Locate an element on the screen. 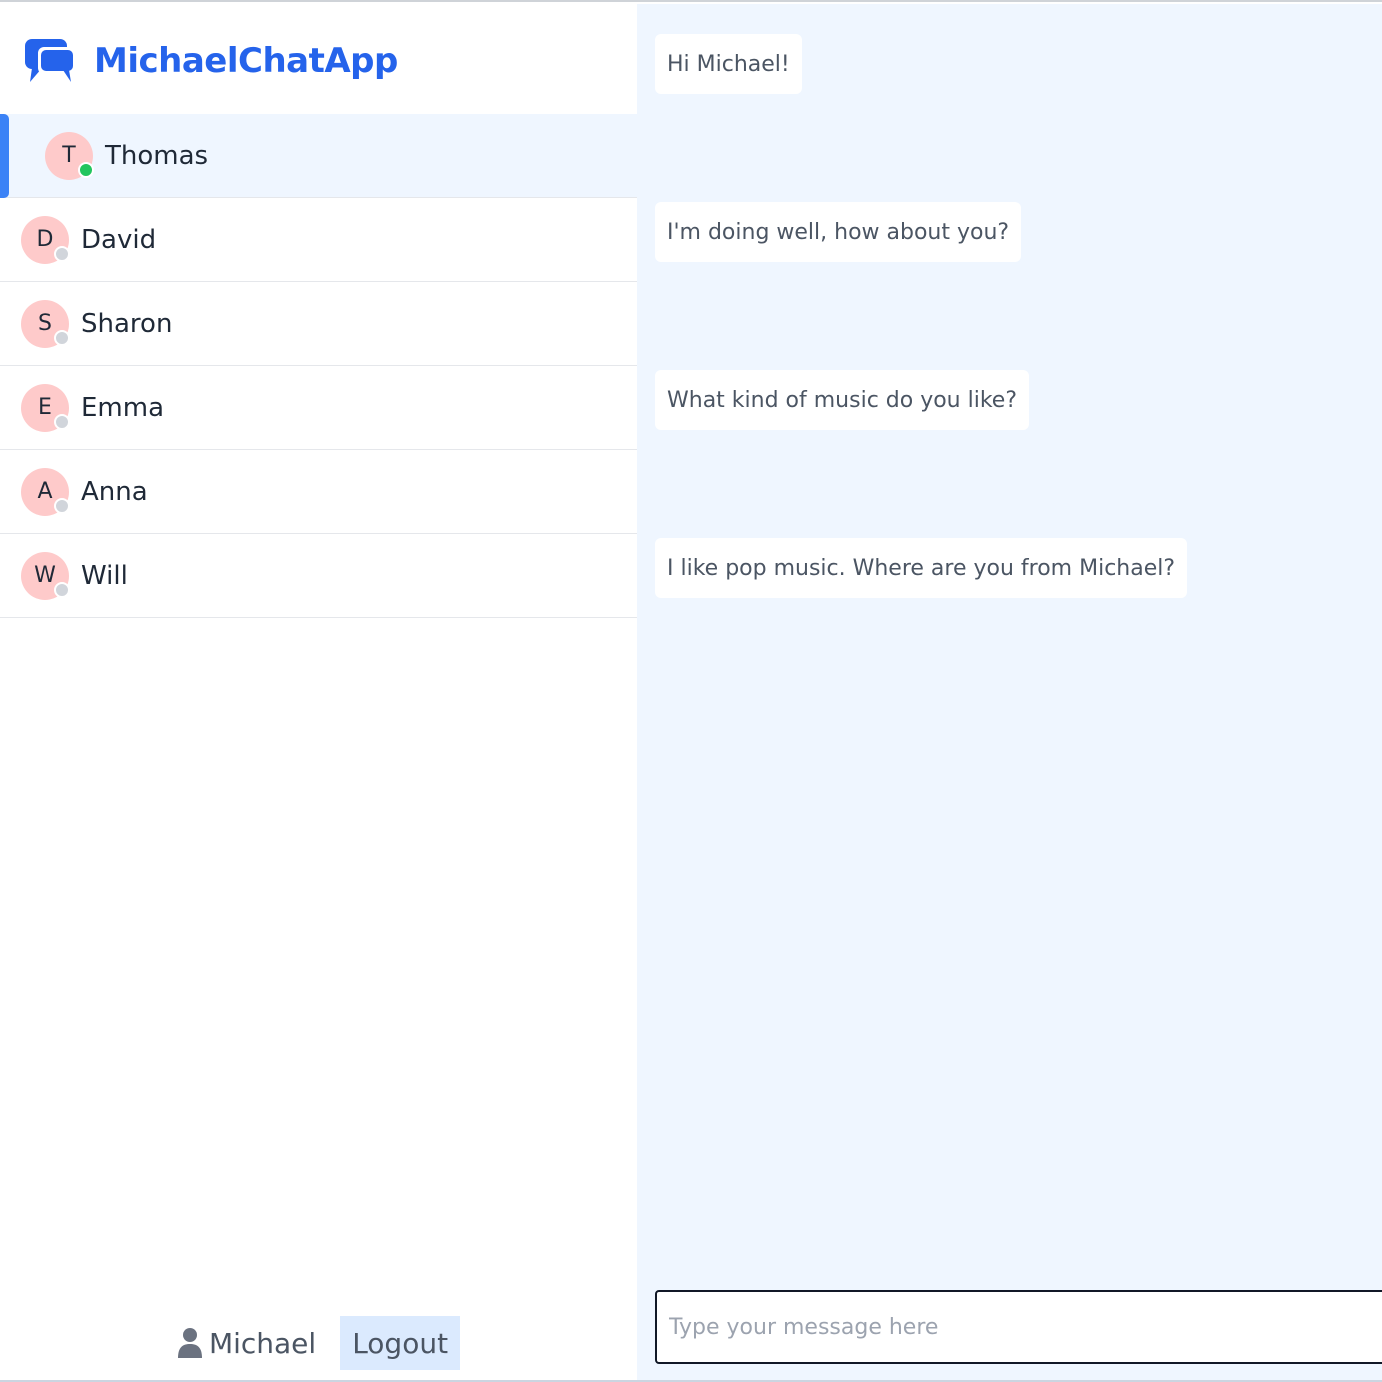 This screenshot has width=1382, height=1382. contact-name: Thomas is located at coordinates (157, 155).